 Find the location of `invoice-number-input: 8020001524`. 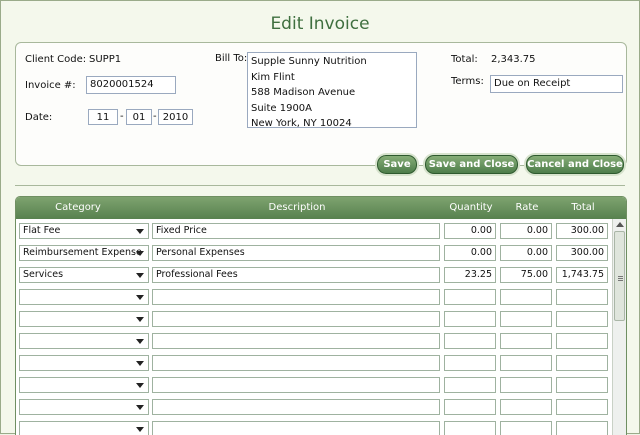

invoice-number-input: 8020001524 is located at coordinates (131, 85).